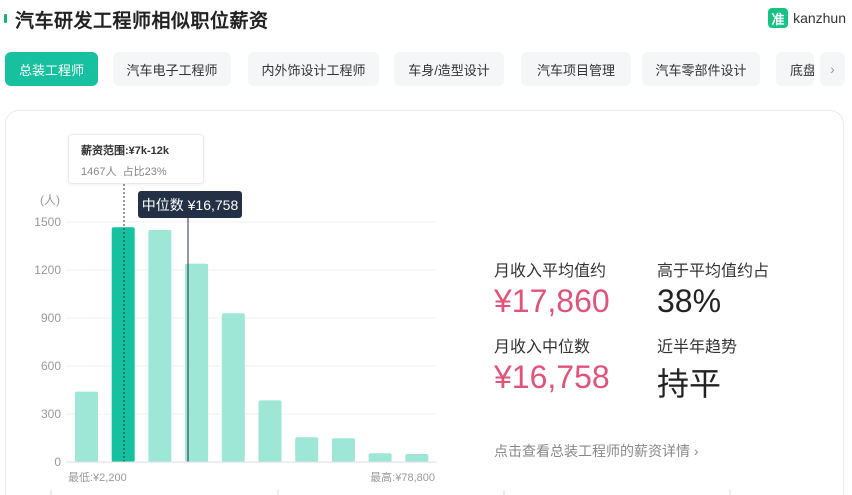  I want to click on stat-above-average-label: 高于平均值约占, so click(713, 271).